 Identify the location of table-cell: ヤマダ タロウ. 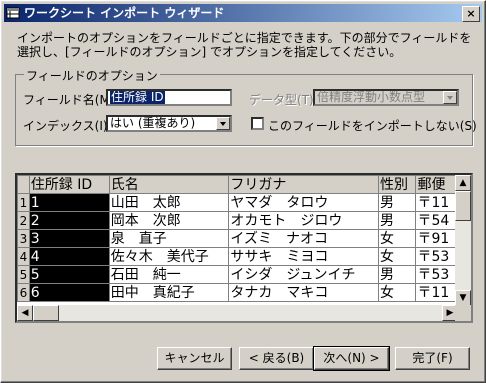
(303, 202).